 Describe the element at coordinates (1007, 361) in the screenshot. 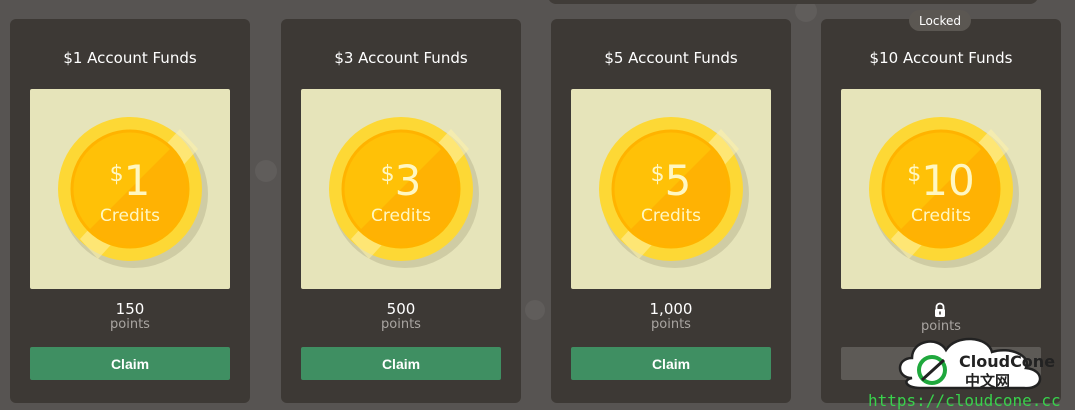

I see `watermark-brand: CloudCone` at that location.